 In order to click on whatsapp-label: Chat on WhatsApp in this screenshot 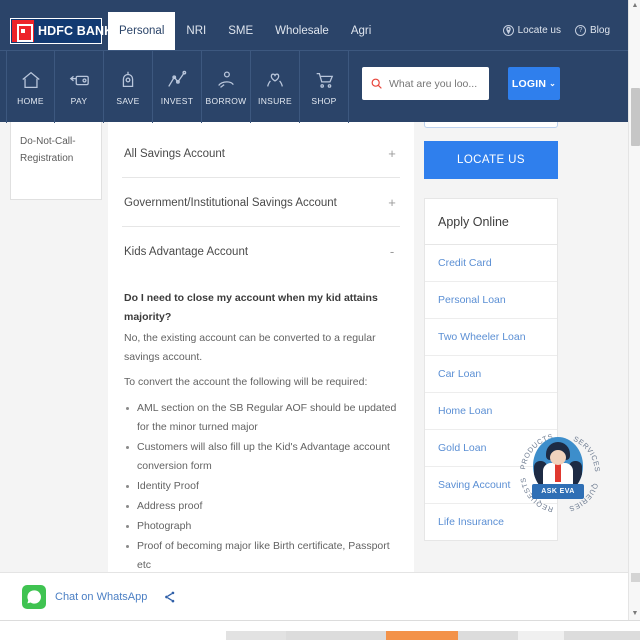, I will do `click(101, 597)`.